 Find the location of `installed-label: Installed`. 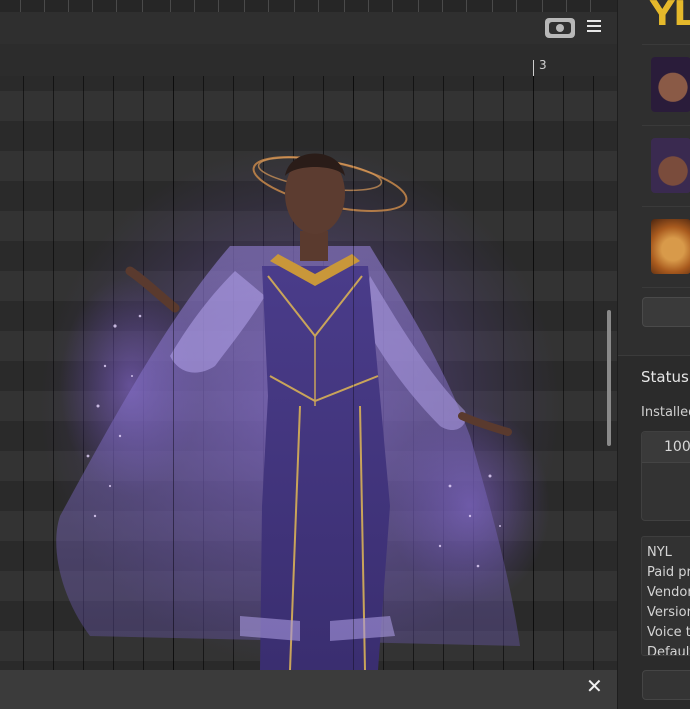

installed-label: Installed is located at coordinates (665, 412).